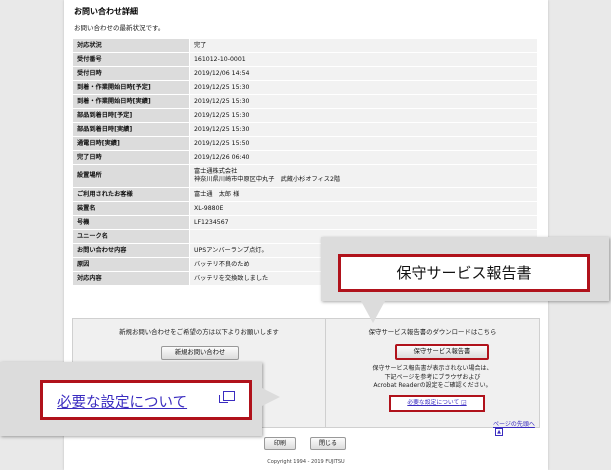  Describe the element at coordinates (432, 368) in the screenshot. I see `report-note-line-1: 保守サービス報告書が表示されない場合は、` at that location.